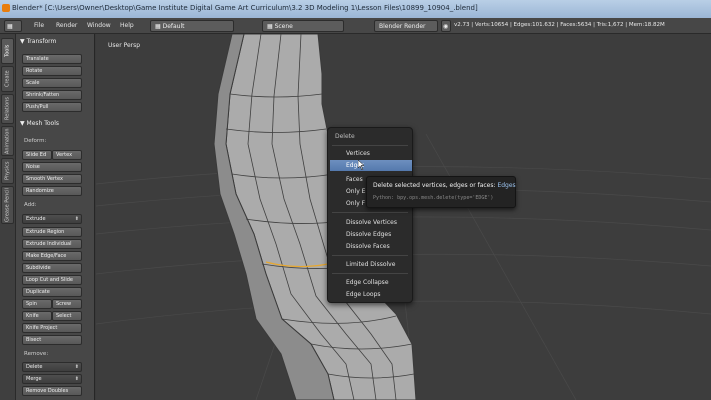 This screenshot has height=400, width=711. Describe the element at coordinates (39, 123) in the screenshot. I see `mesh-tools-panel-header: ▼ Mesh Tools` at that location.